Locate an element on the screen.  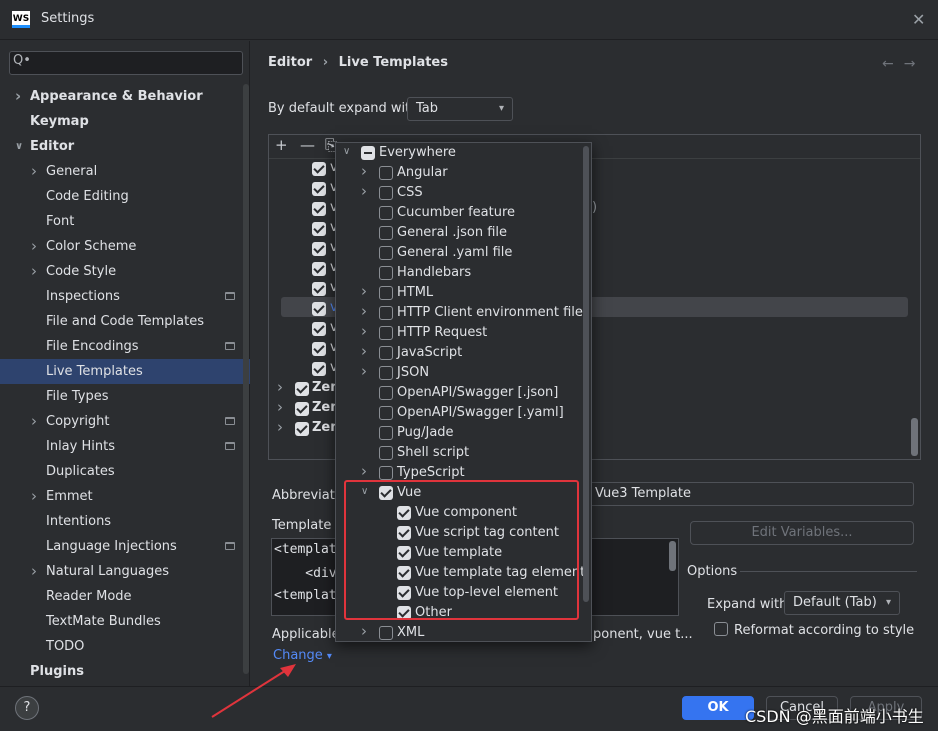
sidebar-item-keymap: Keymap is located at coordinates (125, 121).